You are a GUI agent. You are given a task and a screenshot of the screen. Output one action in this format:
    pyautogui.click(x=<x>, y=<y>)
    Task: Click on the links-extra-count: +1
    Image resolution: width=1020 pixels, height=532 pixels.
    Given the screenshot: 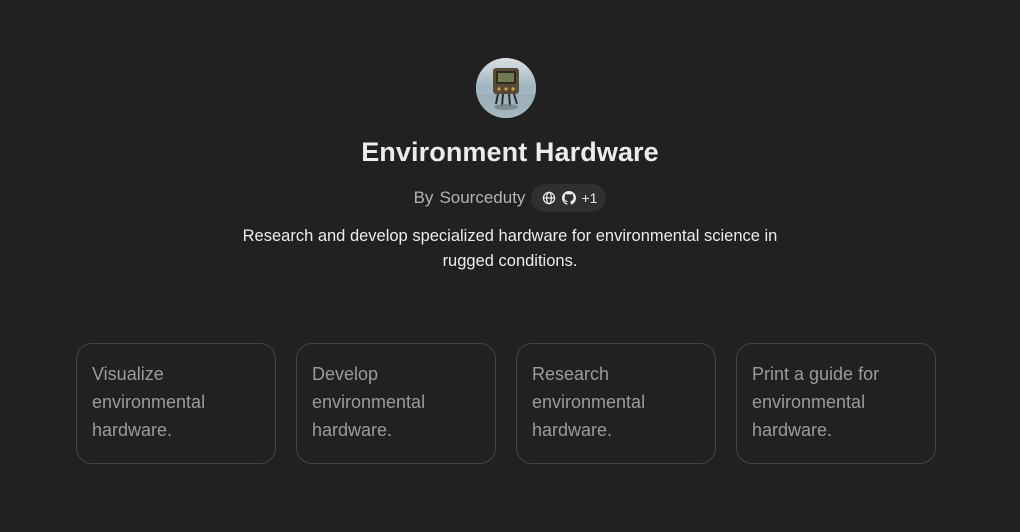 What is the action you would take?
    pyautogui.click(x=589, y=198)
    